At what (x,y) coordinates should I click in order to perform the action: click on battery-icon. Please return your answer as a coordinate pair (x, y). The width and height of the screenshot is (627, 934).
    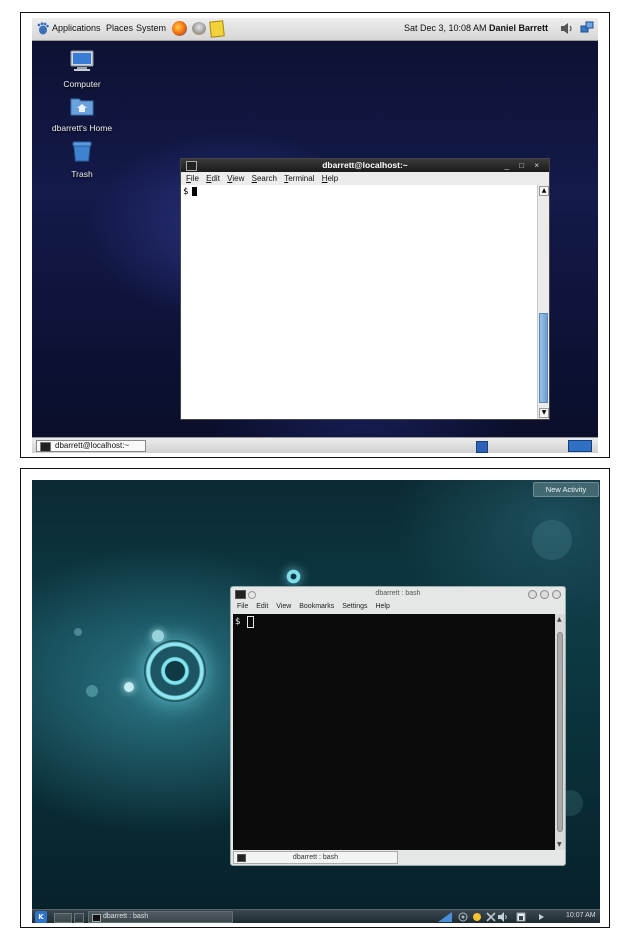
    Looking at the image, I should click on (521, 917).